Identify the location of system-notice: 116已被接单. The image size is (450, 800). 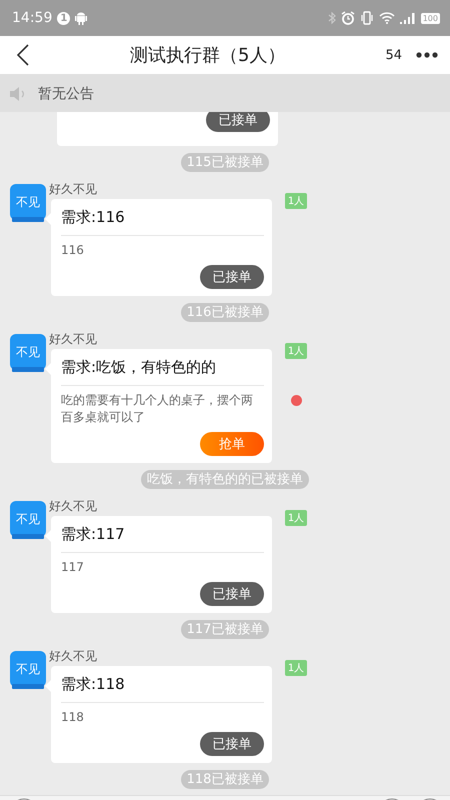
(225, 312).